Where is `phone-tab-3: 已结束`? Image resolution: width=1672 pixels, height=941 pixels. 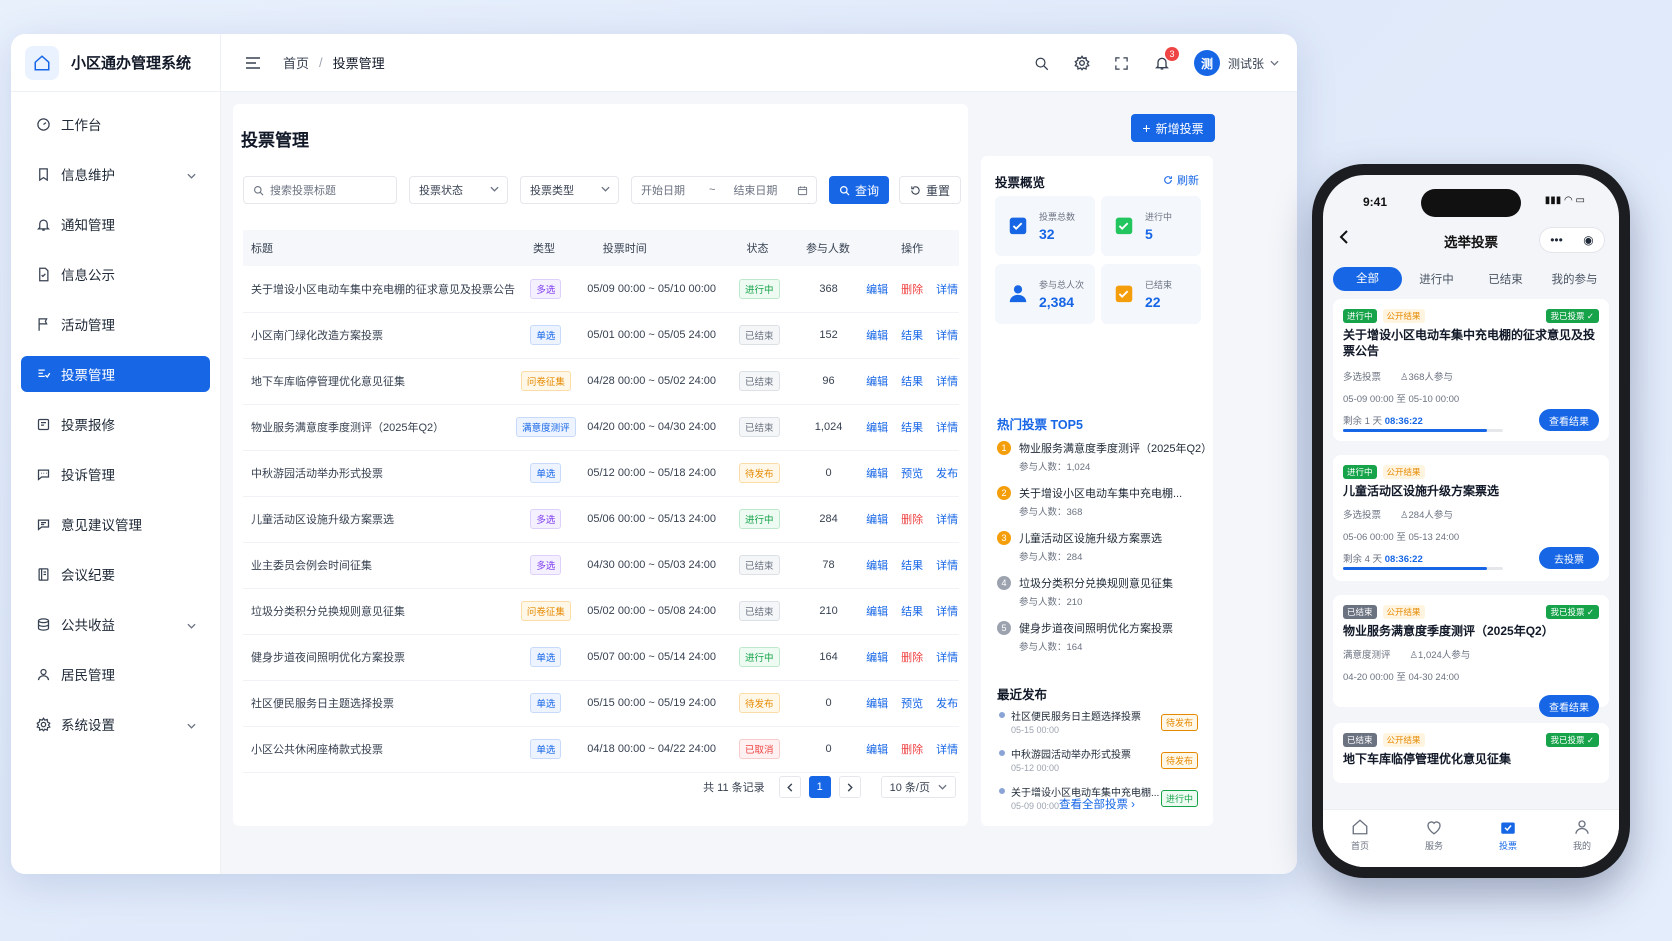 phone-tab-3: 已结束 is located at coordinates (1505, 279).